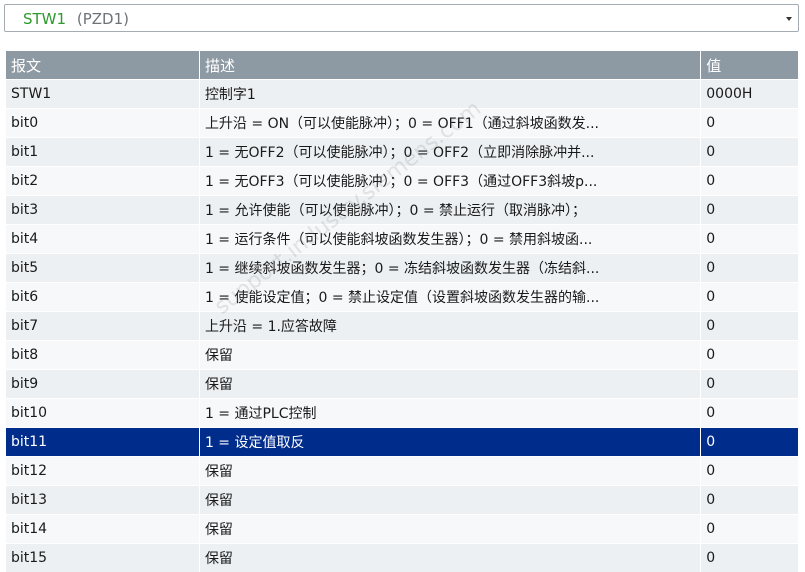 This screenshot has height=572, width=805. Describe the element at coordinates (401, 18) in the screenshot. I see `telegram-select: STW1 (PZD1)` at that location.